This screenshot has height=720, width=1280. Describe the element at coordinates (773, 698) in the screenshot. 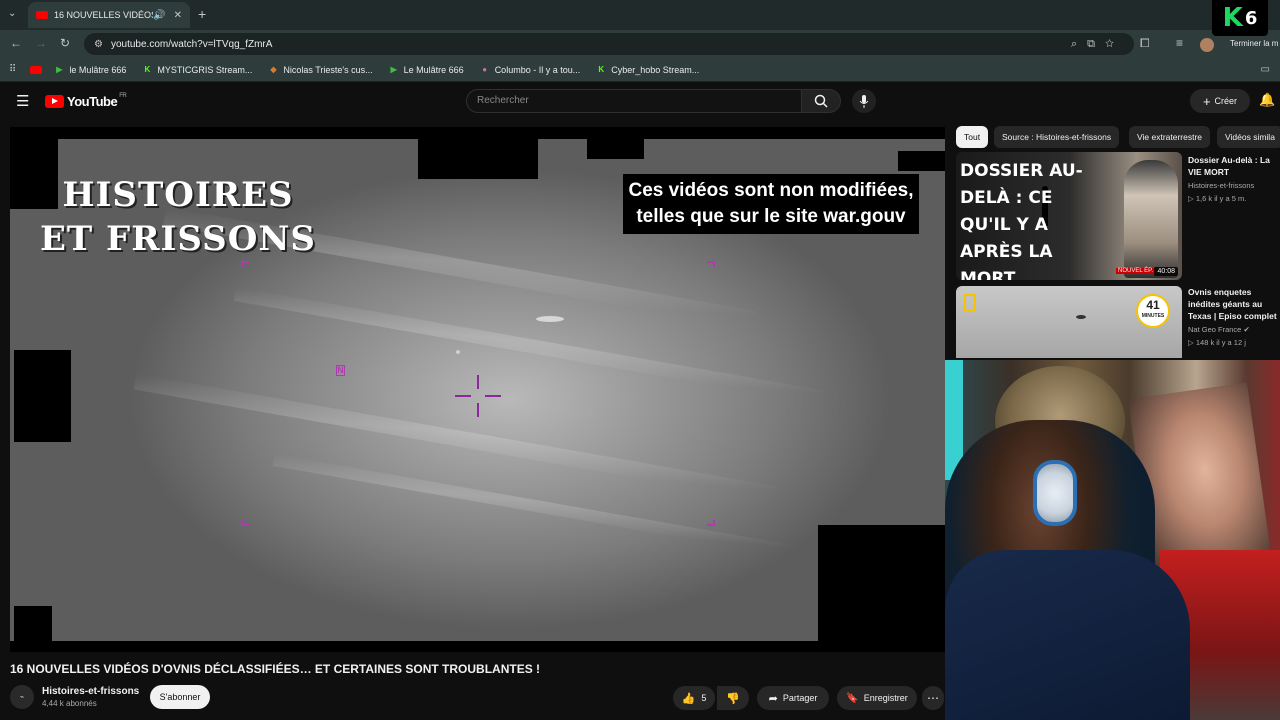

I see `share-icon: ➦` at that location.